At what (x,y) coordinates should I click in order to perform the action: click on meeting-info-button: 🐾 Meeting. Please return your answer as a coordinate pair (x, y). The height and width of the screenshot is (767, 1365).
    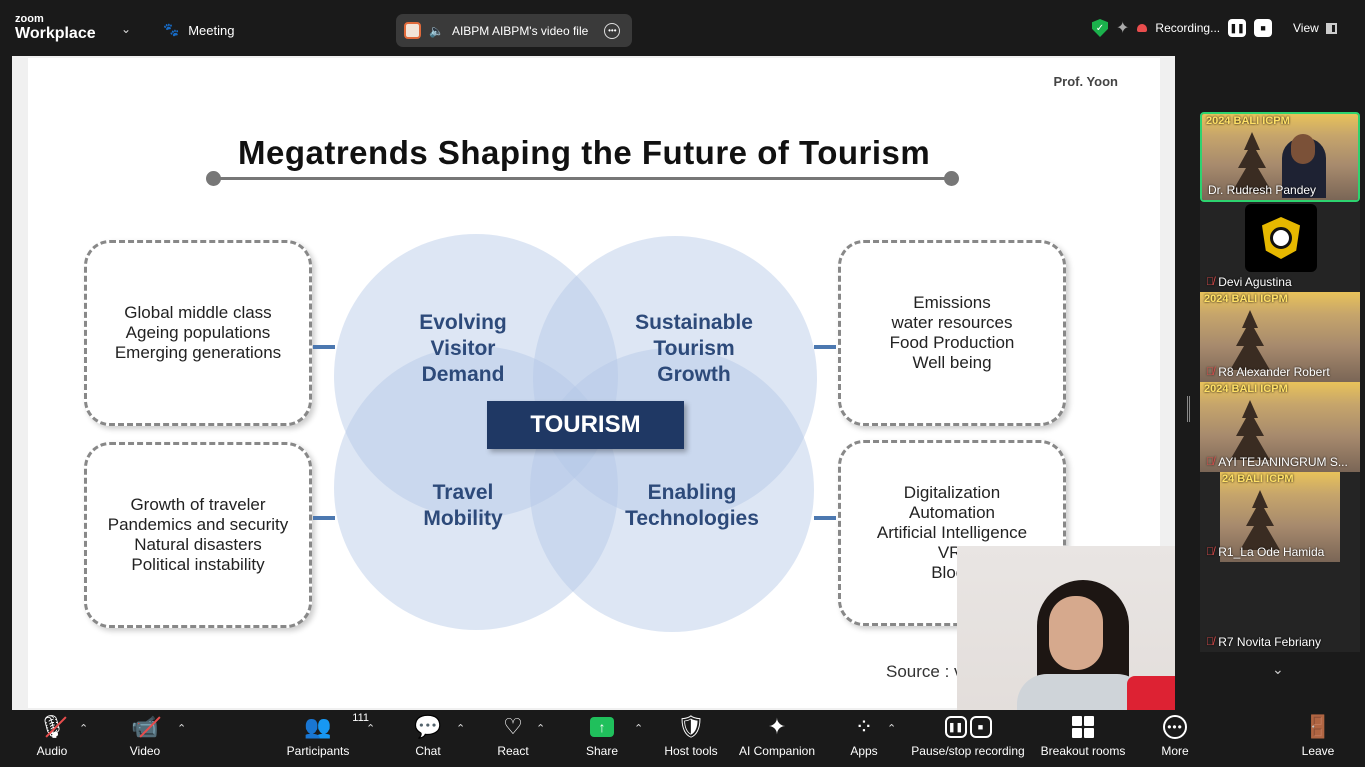
    Looking at the image, I should click on (198, 30).